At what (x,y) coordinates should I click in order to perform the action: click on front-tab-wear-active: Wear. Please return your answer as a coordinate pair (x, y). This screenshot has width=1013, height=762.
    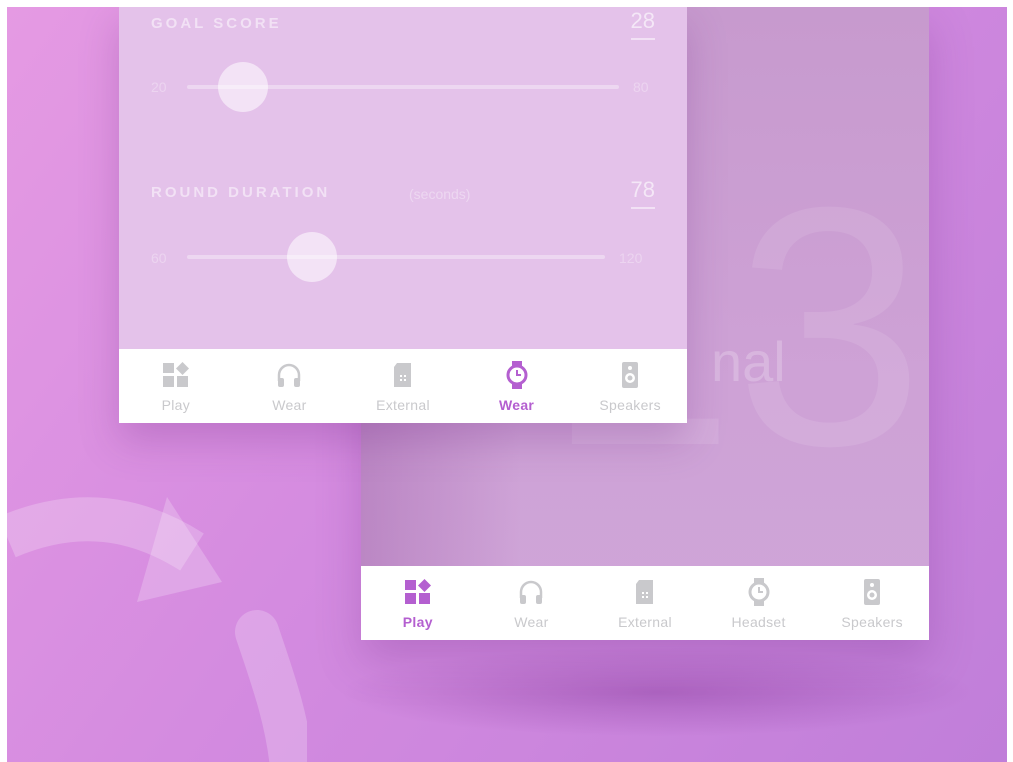
    Looking at the image, I should click on (517, 386).